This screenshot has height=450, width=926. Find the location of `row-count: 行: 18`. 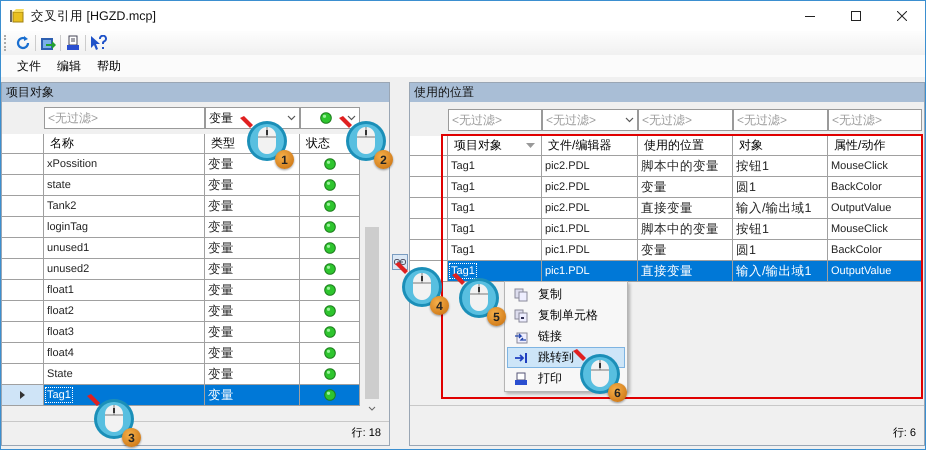

row-count: 行: 18 is located at coordinates (366, 433).